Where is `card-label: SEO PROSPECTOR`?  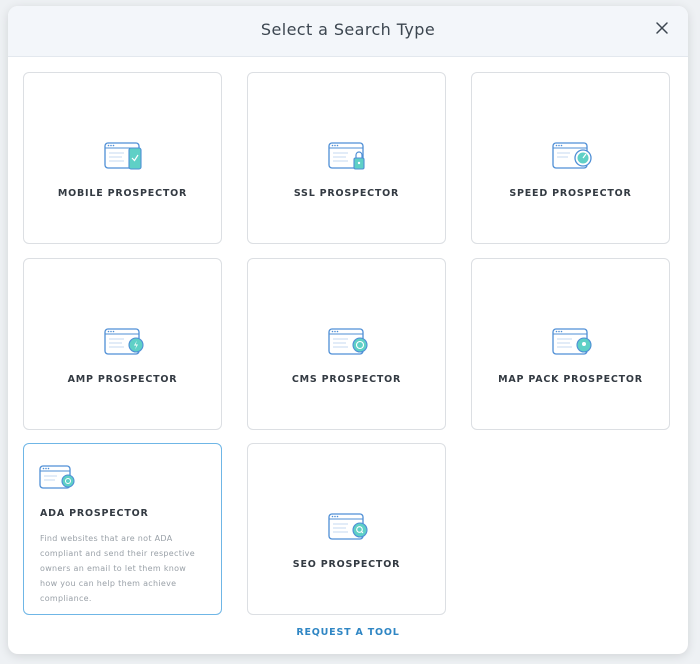 card-label: SEO PROSPECTOR is located at coordinates (346, 564).